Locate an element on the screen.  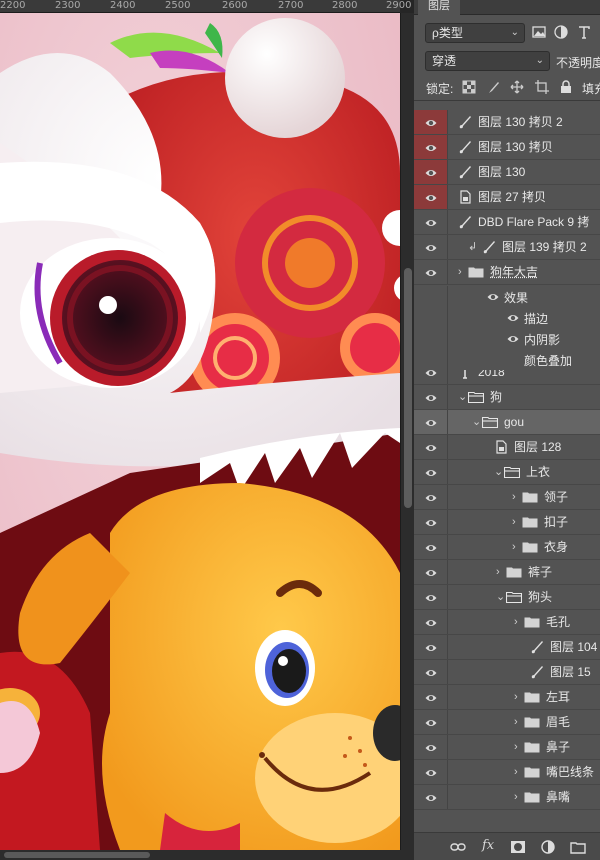
link-icon is located at coordinates (458, 847).